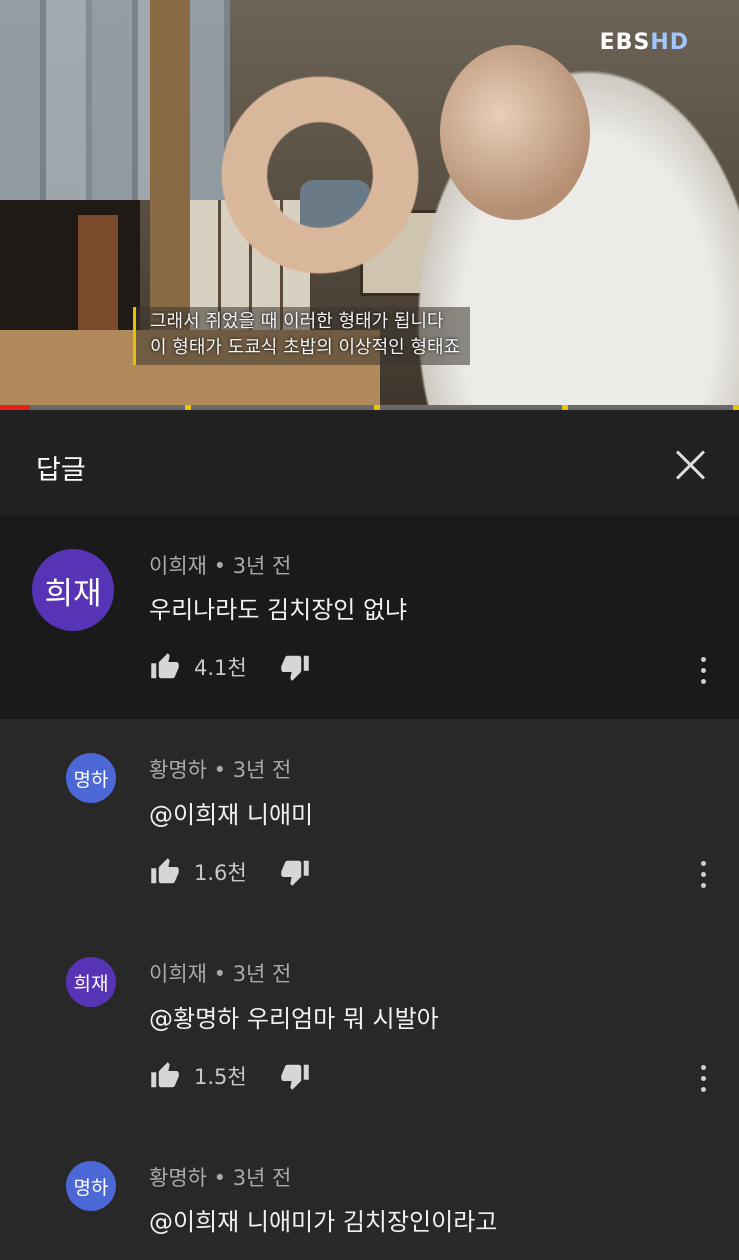  I want to click on channel-logo: EBSHD, so click(644, 42).